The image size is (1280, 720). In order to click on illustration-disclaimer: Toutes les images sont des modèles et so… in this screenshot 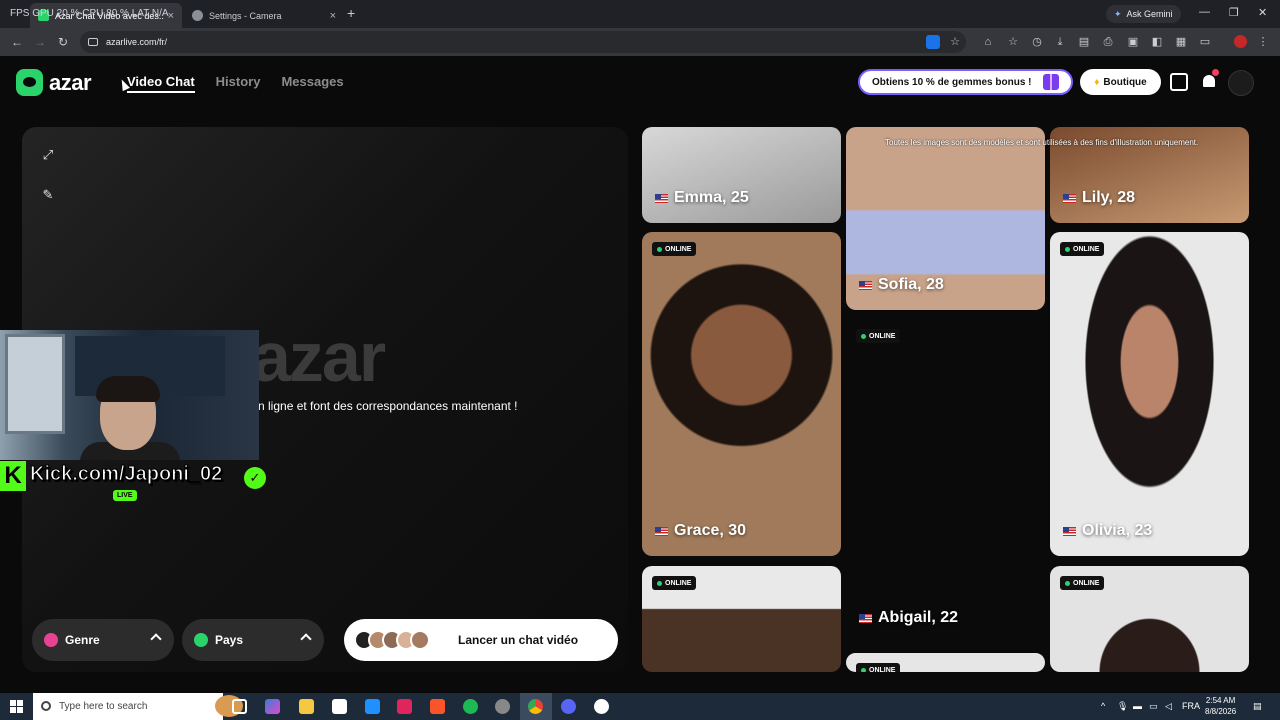, I will do `click(1042, 142)`.